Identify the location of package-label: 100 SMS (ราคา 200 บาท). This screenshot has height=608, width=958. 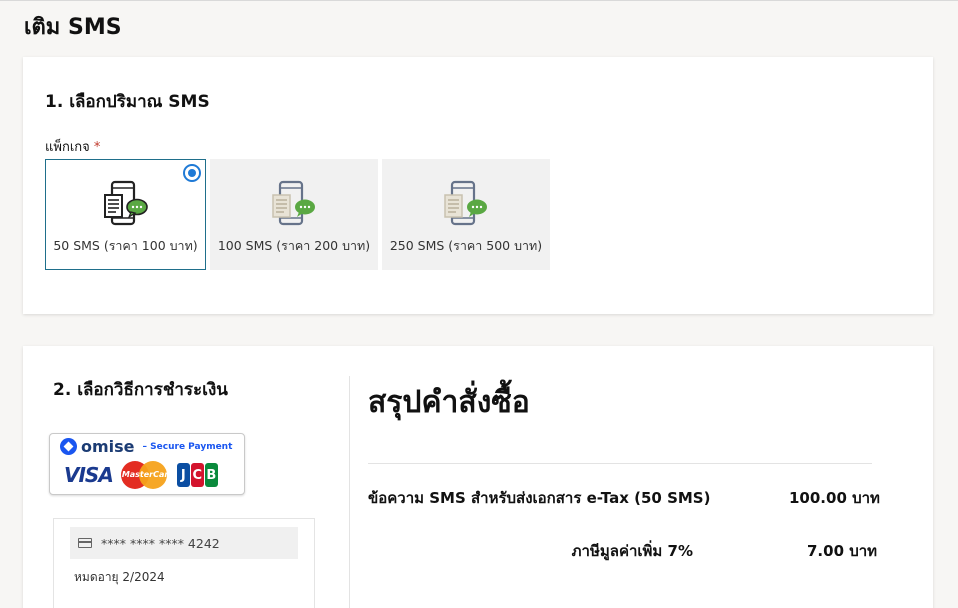
(294, 245).